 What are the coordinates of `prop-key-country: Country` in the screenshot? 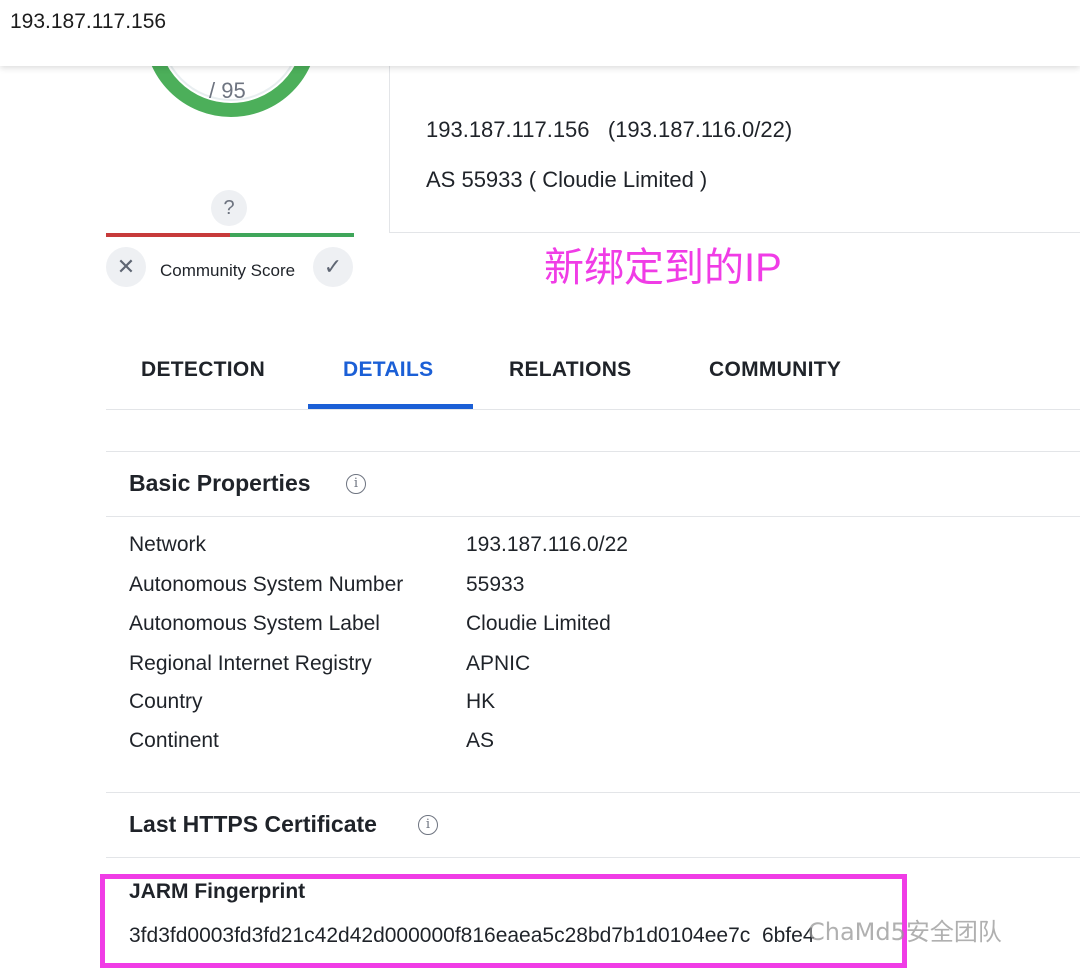 It's located at (166, 701).